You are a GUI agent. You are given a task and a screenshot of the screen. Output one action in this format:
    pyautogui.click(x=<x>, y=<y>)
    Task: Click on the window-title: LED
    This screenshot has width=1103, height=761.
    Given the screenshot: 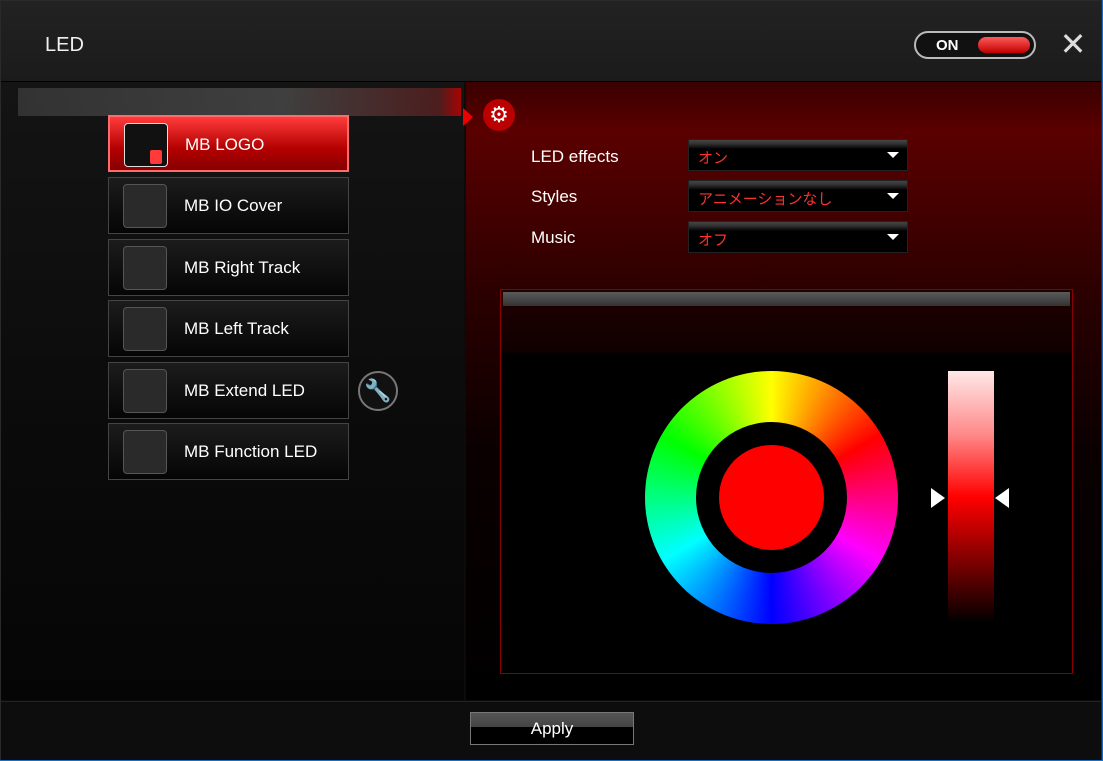 What is the action you would take?
    pyautogui.click(x=64, y=45)
    